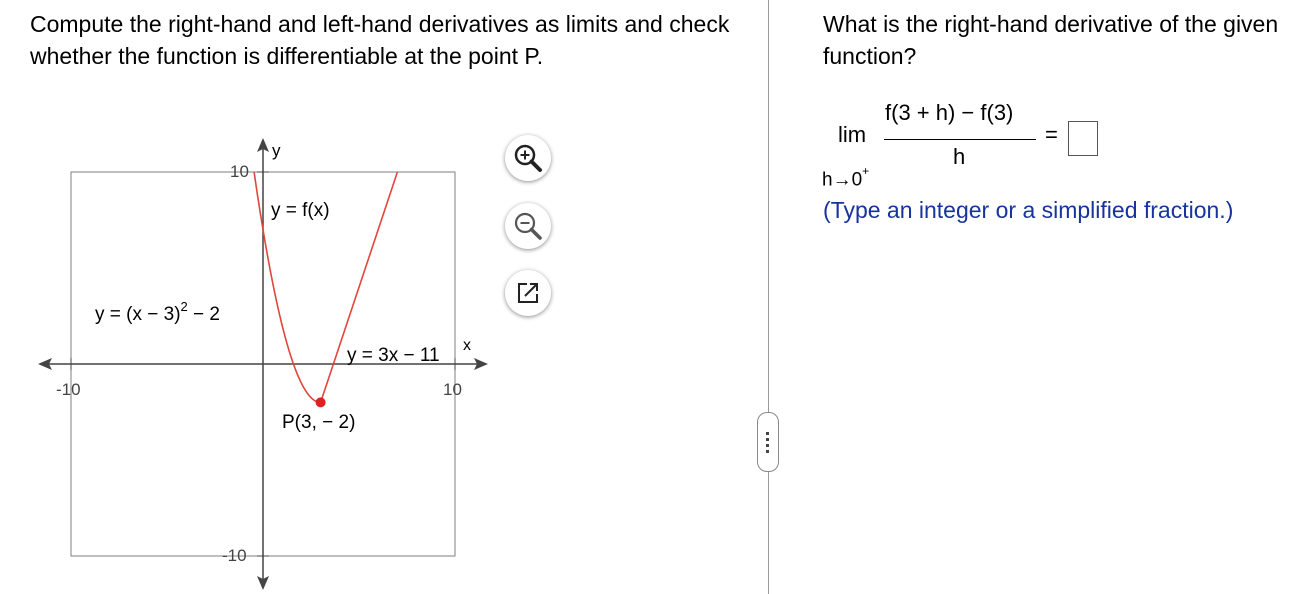  I want to click on zoom-out-icon, so click(528, 226).